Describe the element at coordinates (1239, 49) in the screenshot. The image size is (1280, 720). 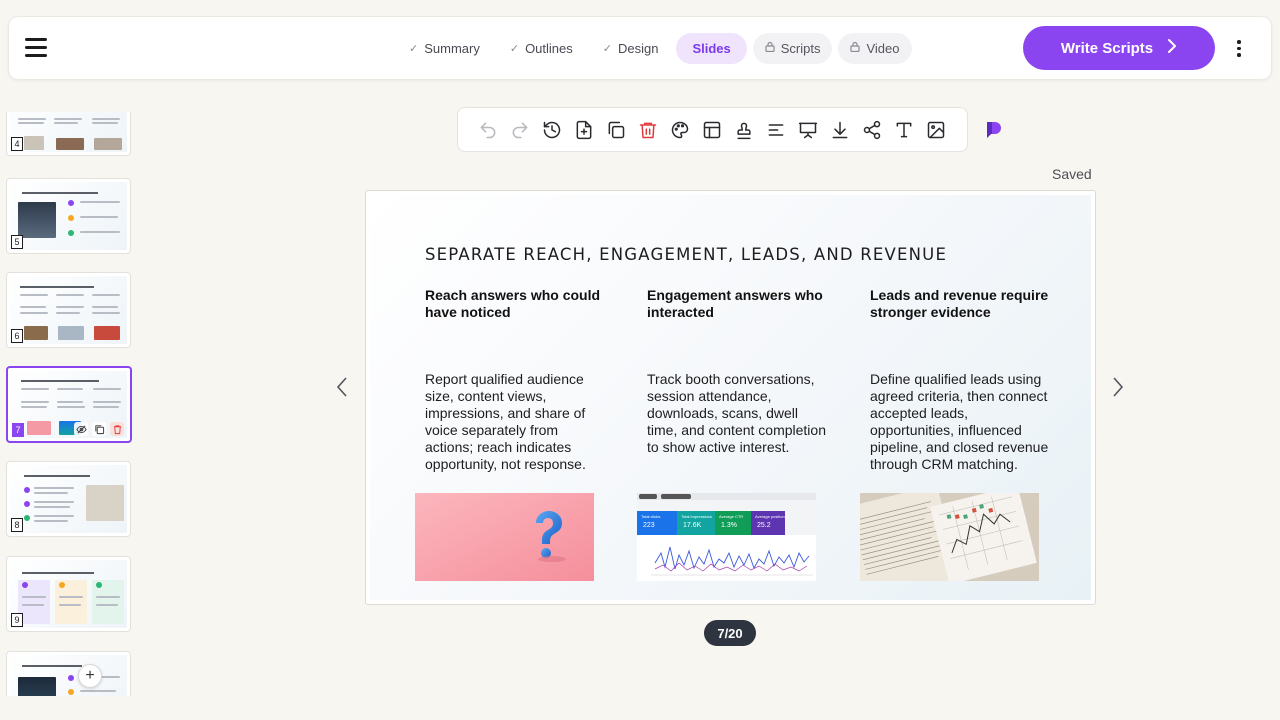
I see `more-options-icon` at that location.